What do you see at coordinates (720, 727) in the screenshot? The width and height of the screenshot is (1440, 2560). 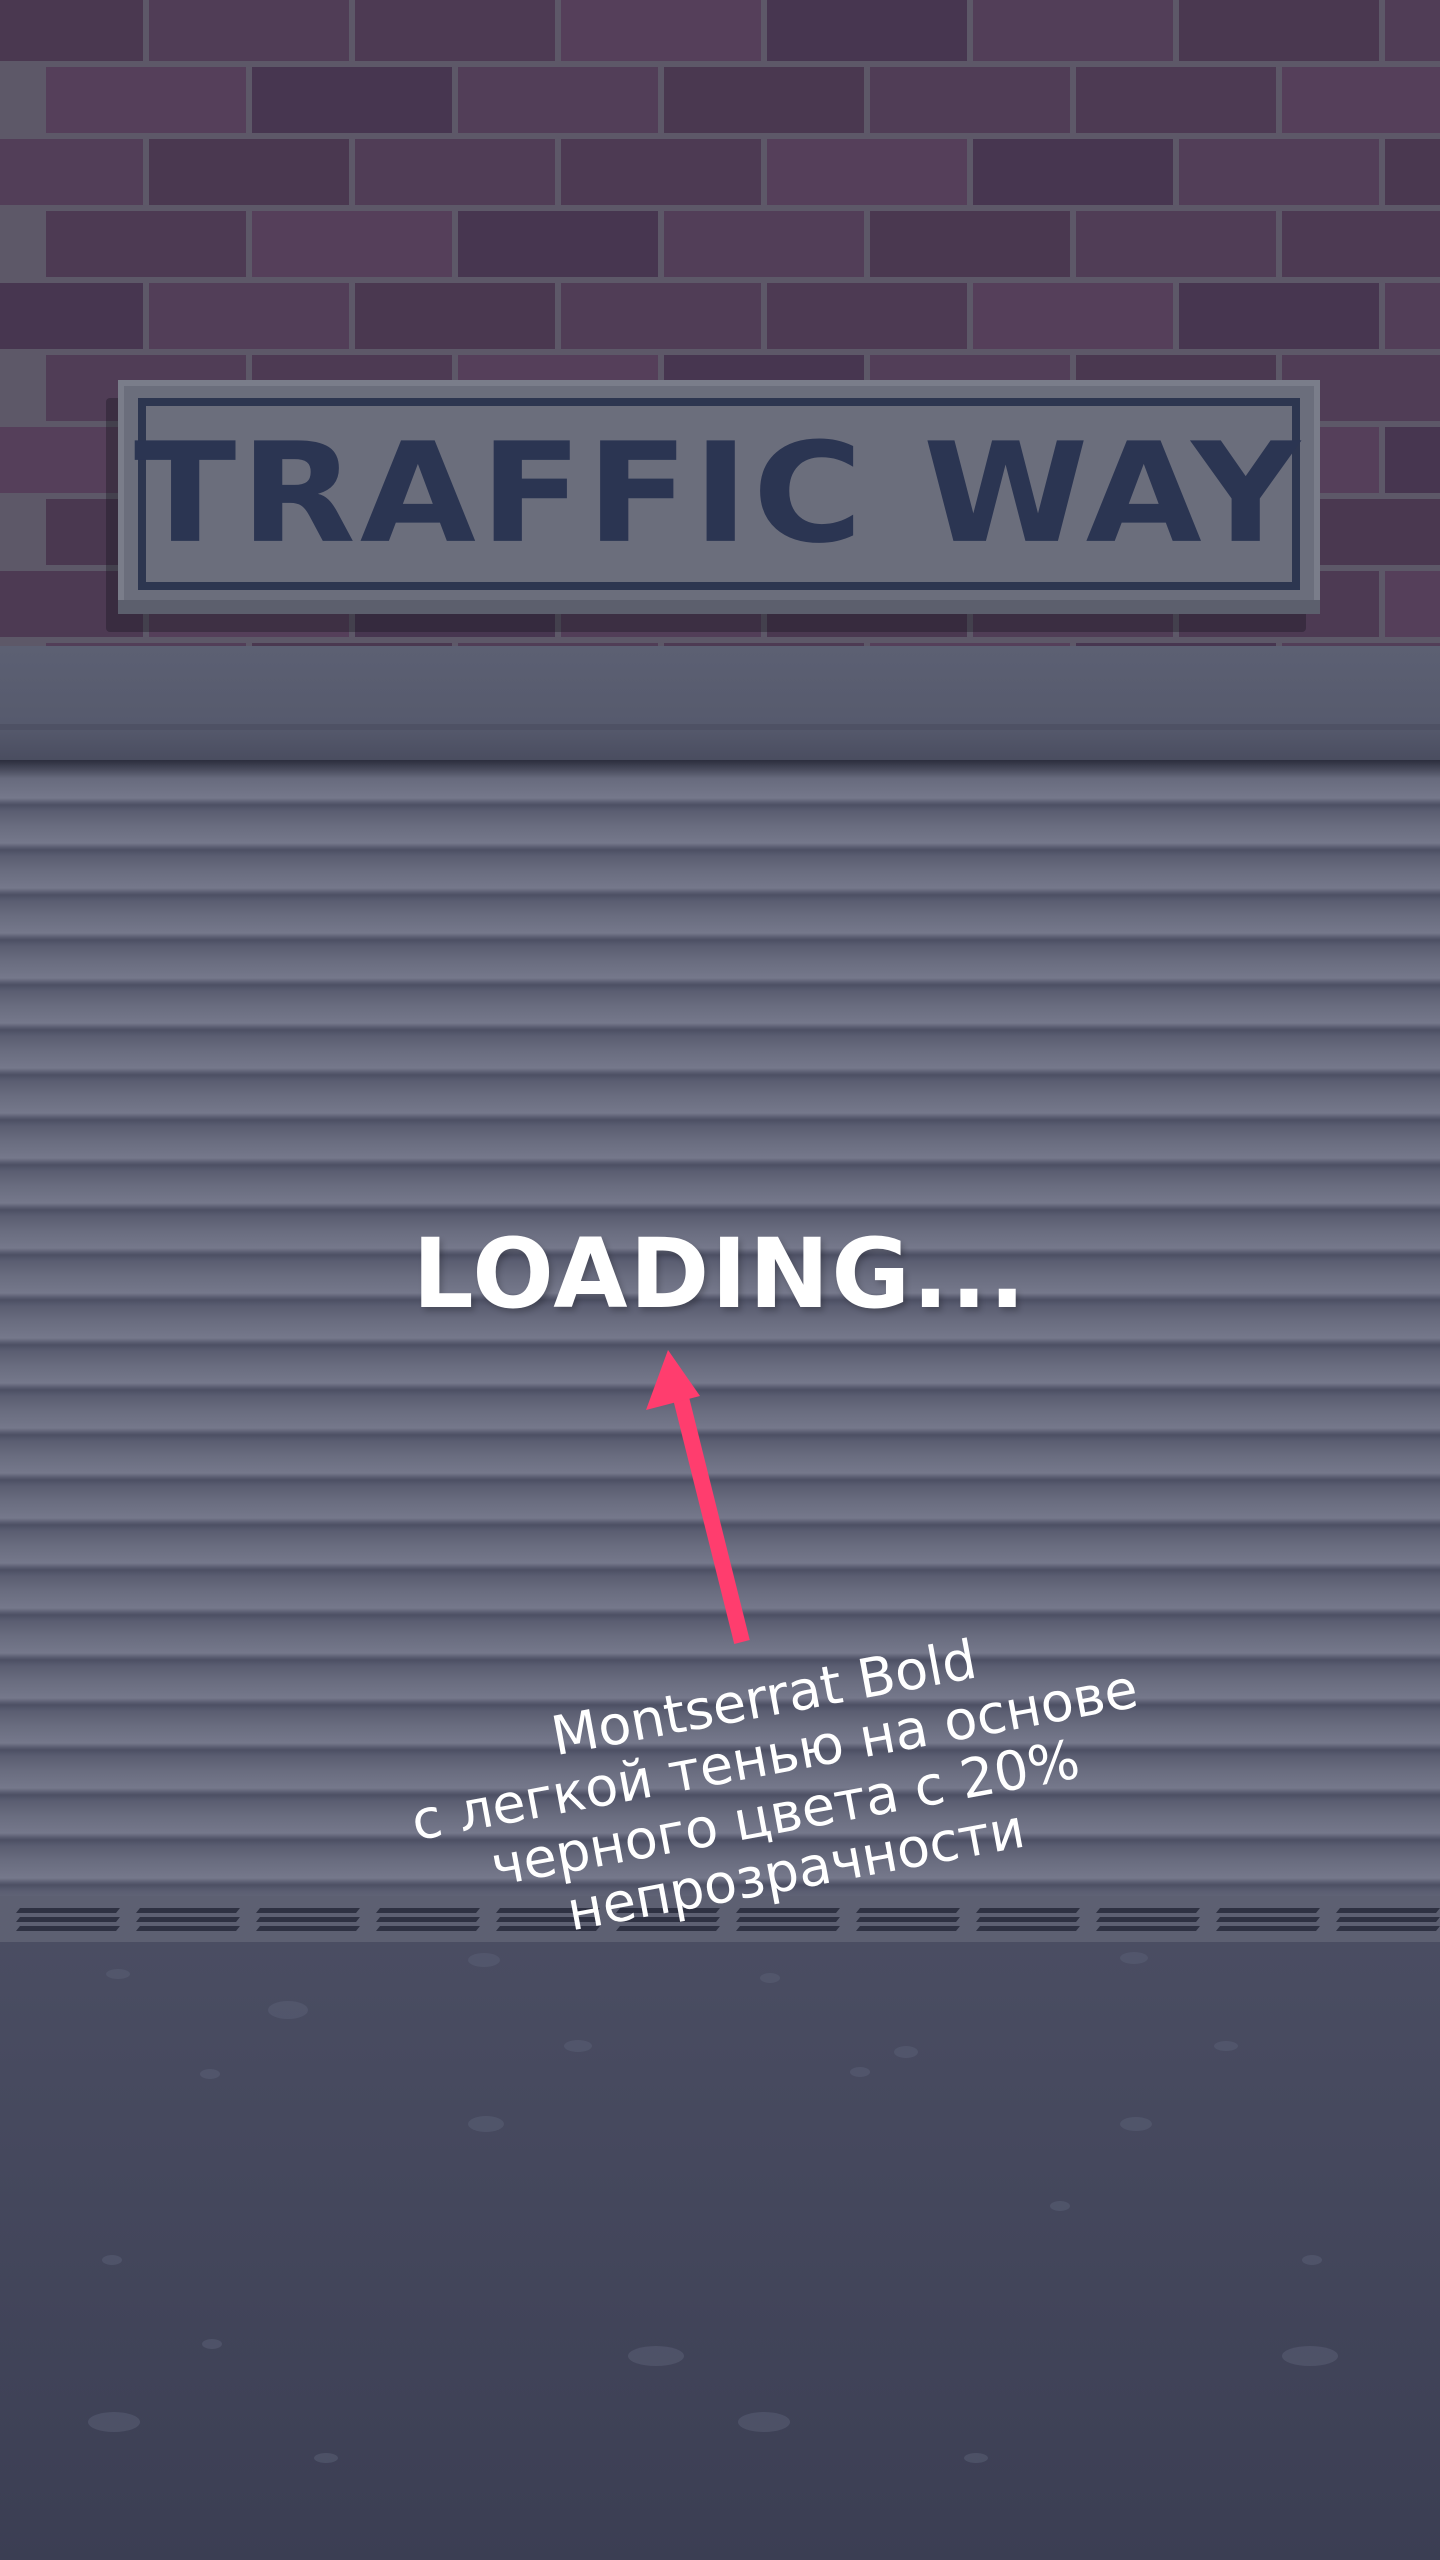 I see `shutter-housing-seam` at bounding box center [720, 727].